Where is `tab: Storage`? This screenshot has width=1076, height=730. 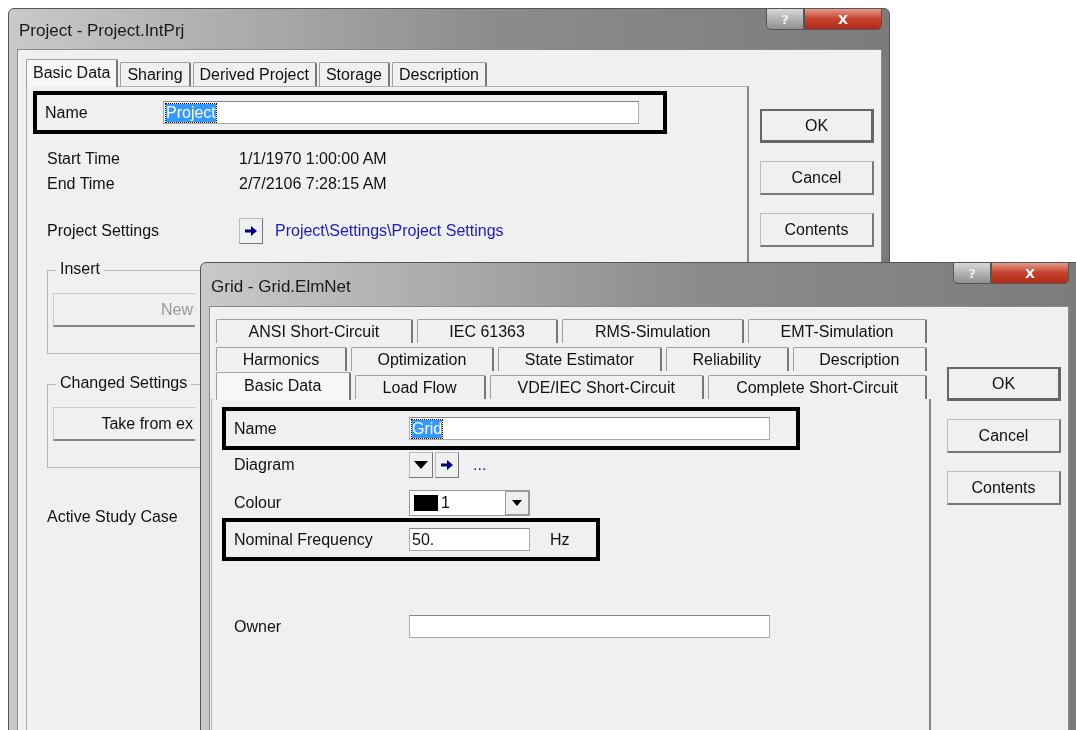
tab: Storage is located at coordinates (354, 74).